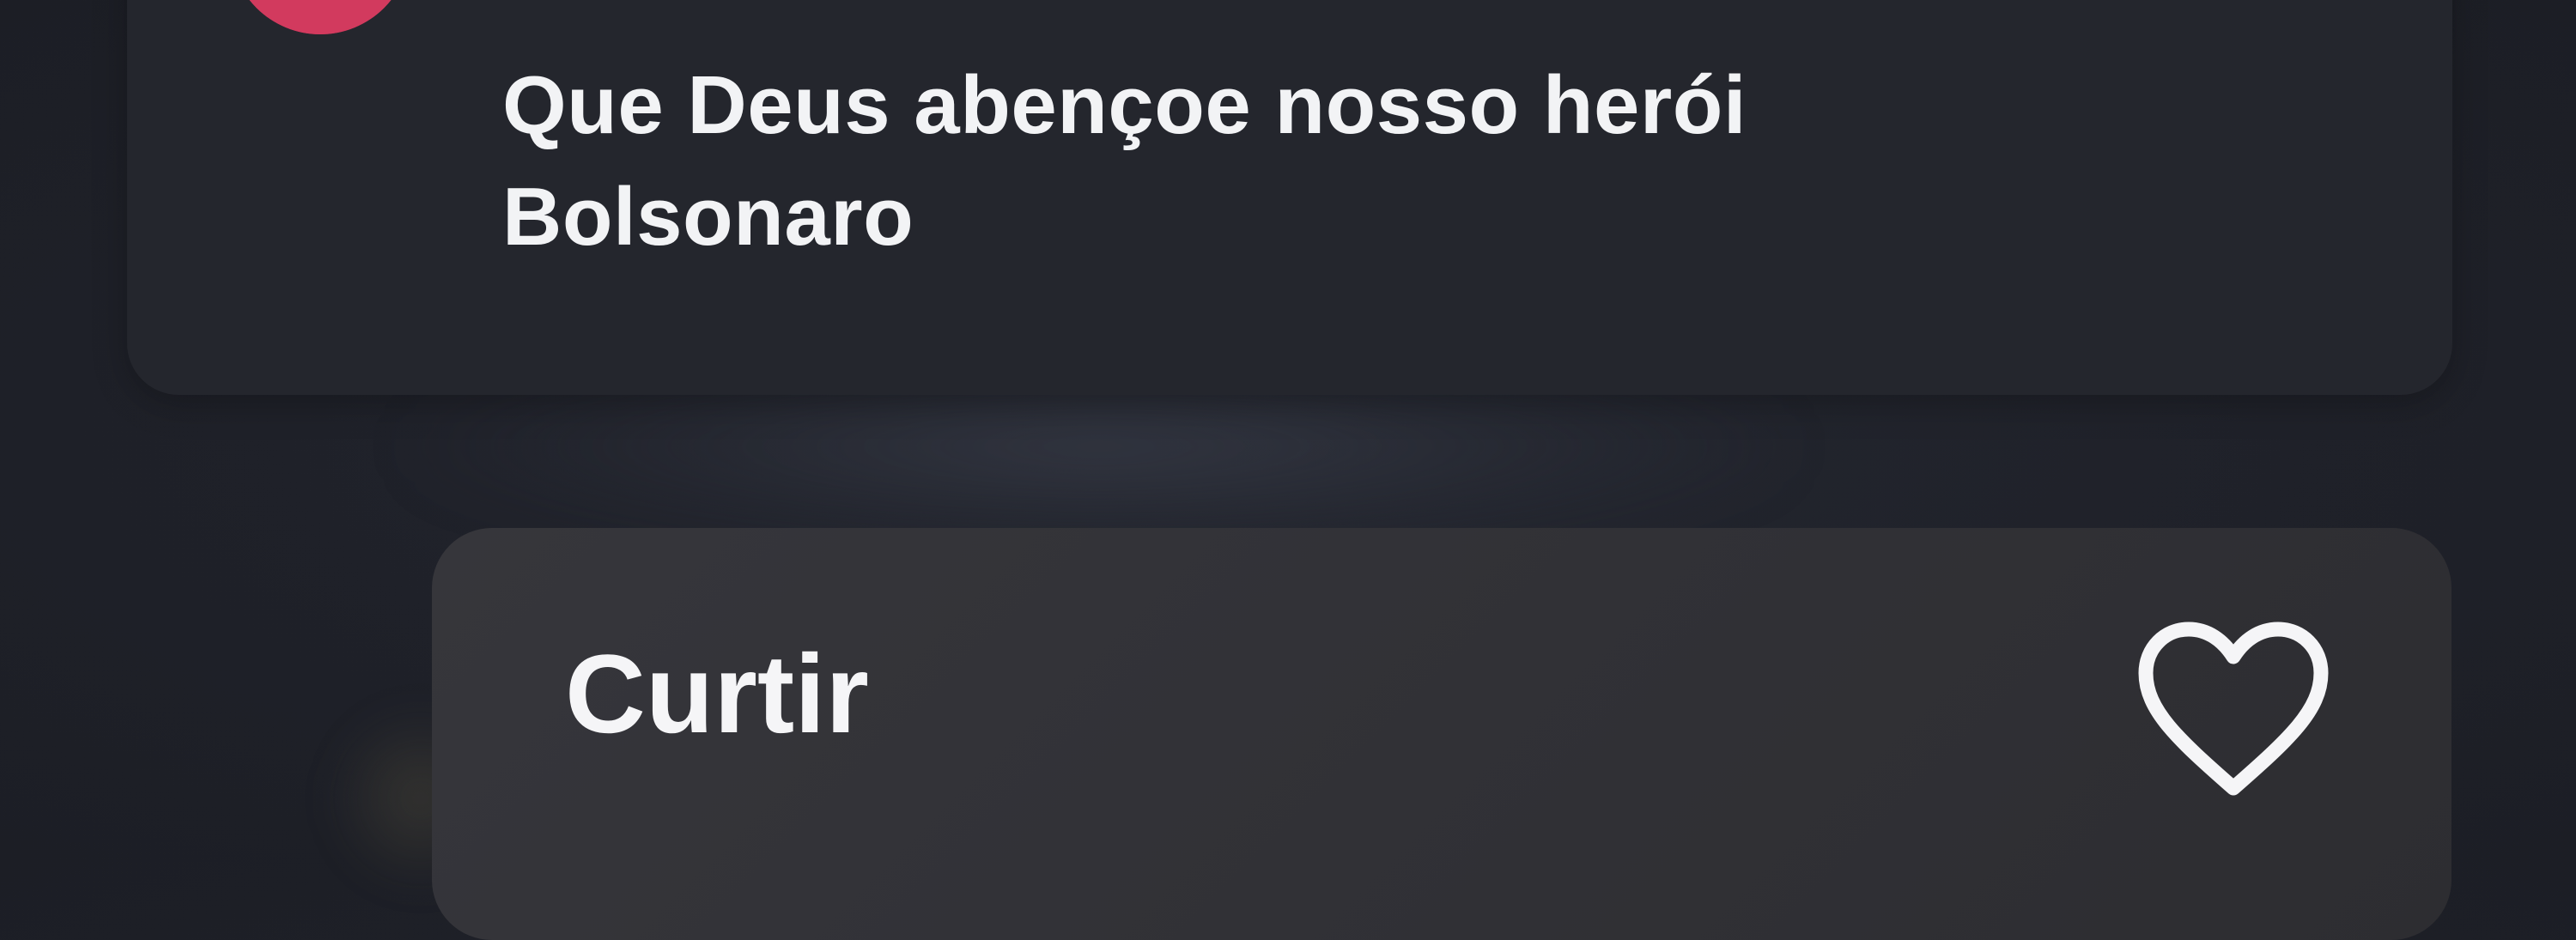 Image resolution: width=2576 pixels, height=940 pixels. Describe the element at coordinates (1099, 464) in the screenshot. I see `background-glow` at that location.